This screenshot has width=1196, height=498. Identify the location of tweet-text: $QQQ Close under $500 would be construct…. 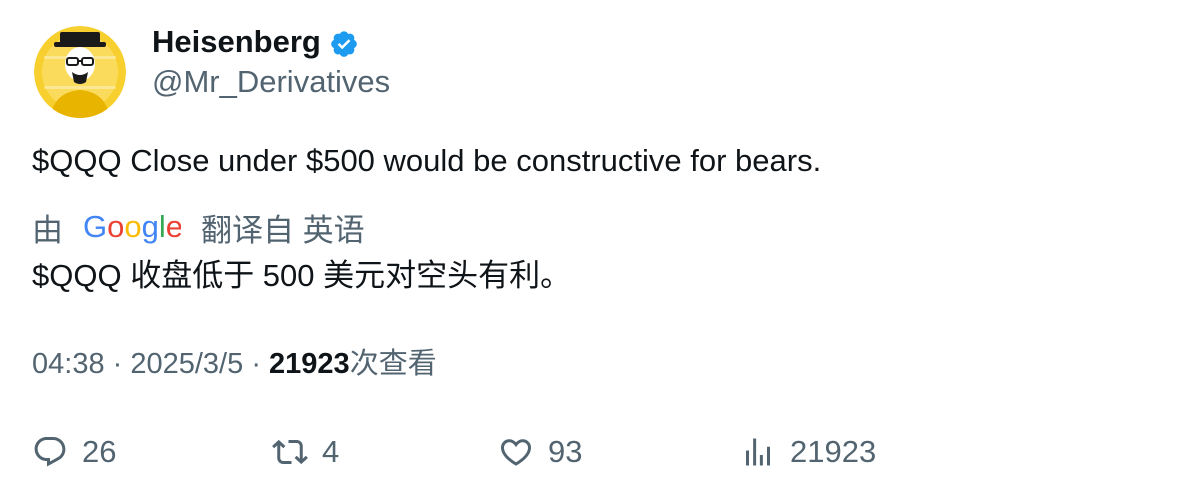
(427, 160).